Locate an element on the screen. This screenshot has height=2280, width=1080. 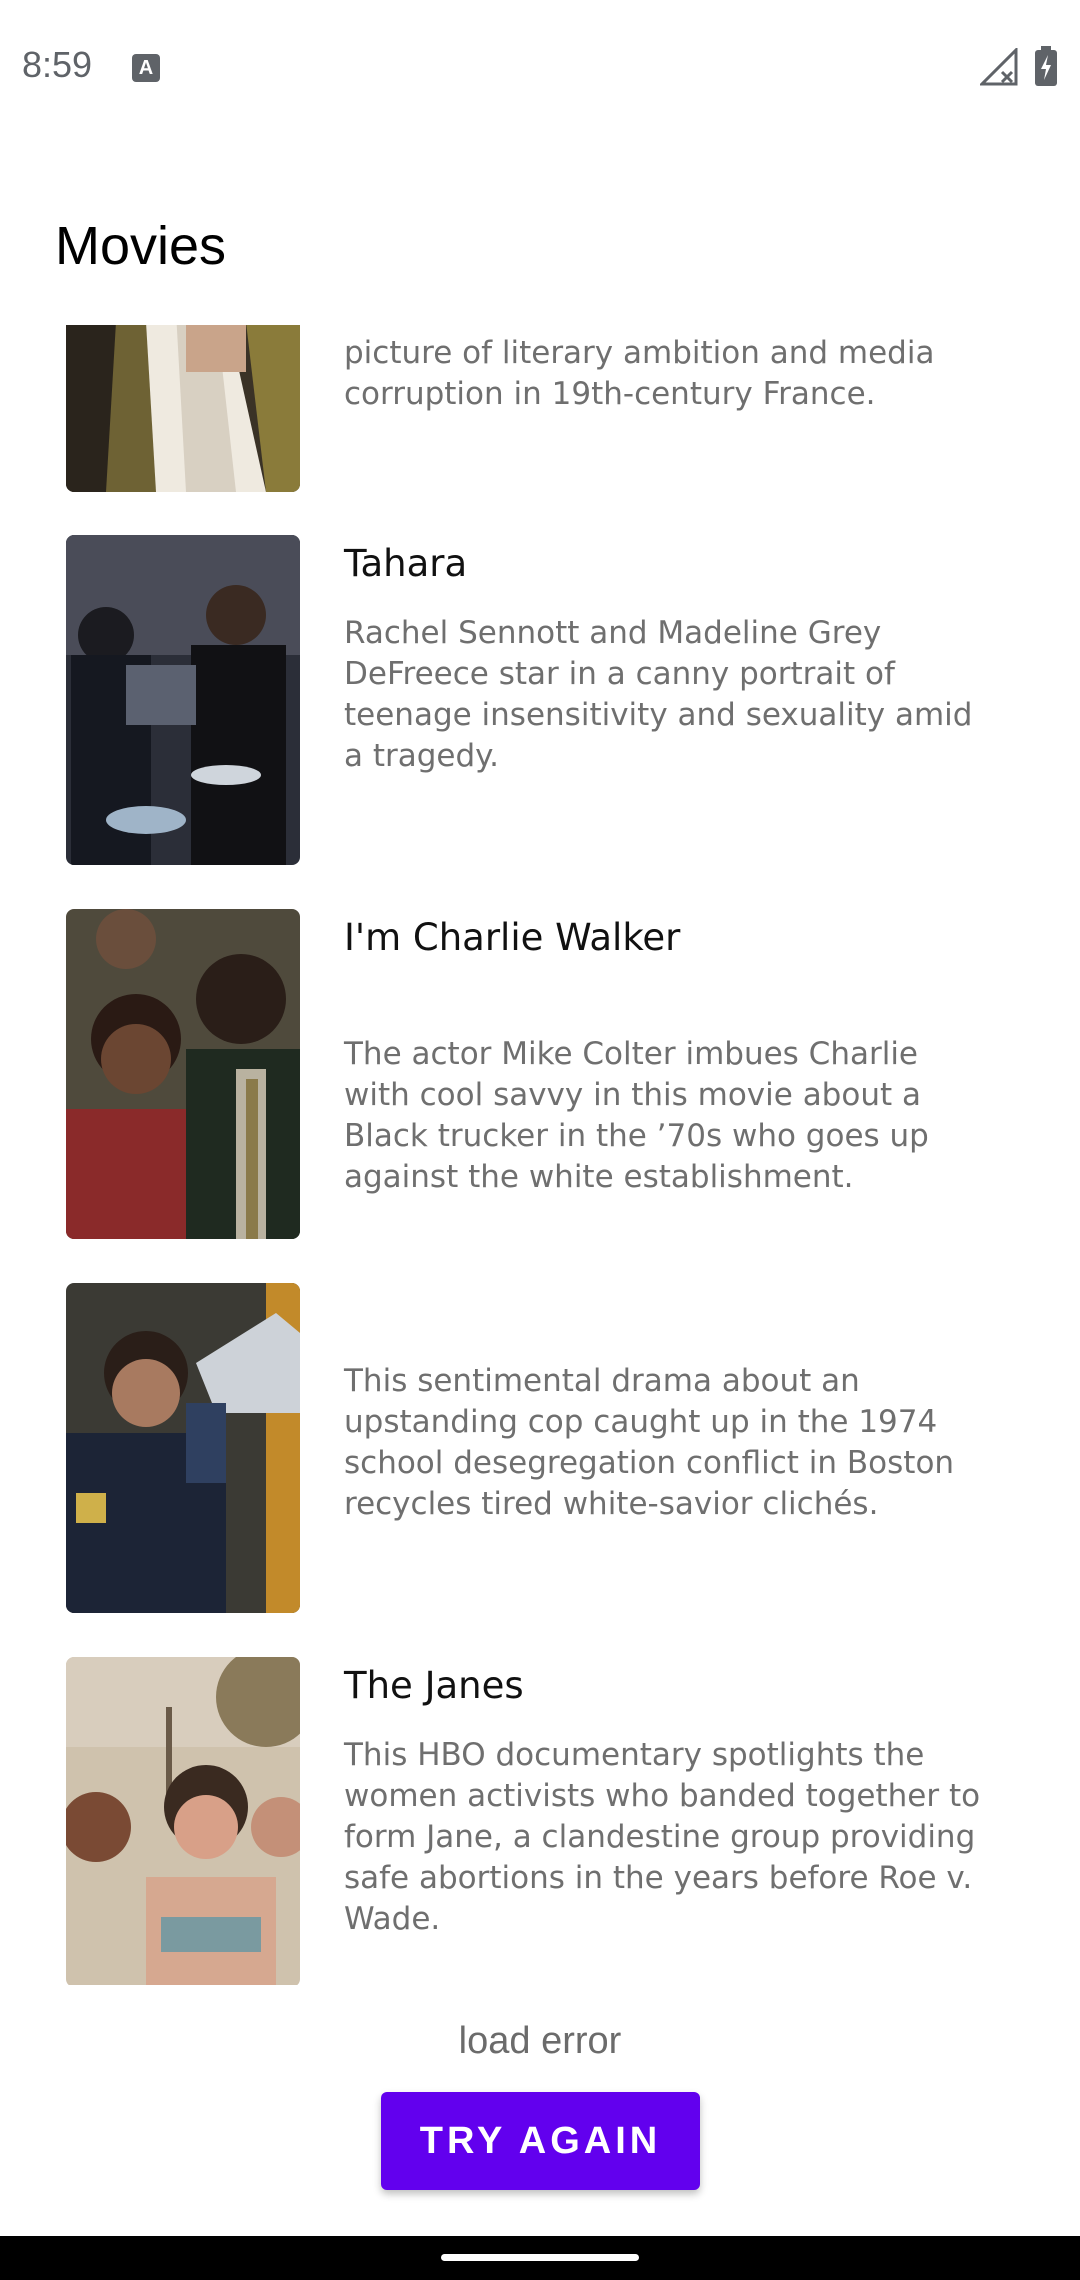
text-a-icon: A is located at coordinates (146, 68).